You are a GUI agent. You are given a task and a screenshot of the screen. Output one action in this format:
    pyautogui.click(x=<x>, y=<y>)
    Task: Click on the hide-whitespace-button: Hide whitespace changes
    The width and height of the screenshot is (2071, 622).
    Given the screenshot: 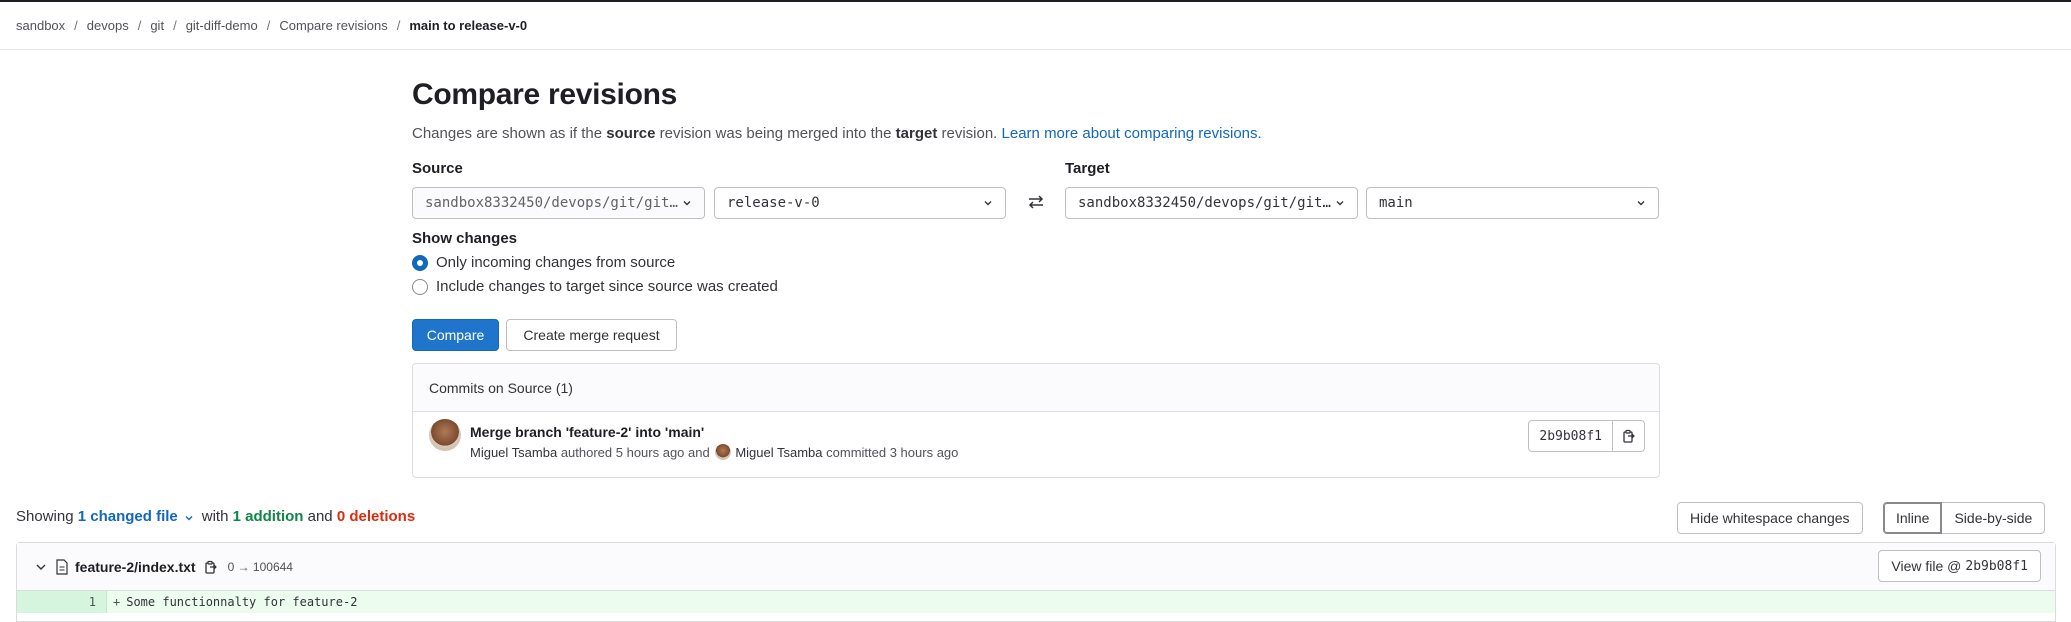 What is the action you would take?
    pyautogui.click(x=1770, y=518)
    